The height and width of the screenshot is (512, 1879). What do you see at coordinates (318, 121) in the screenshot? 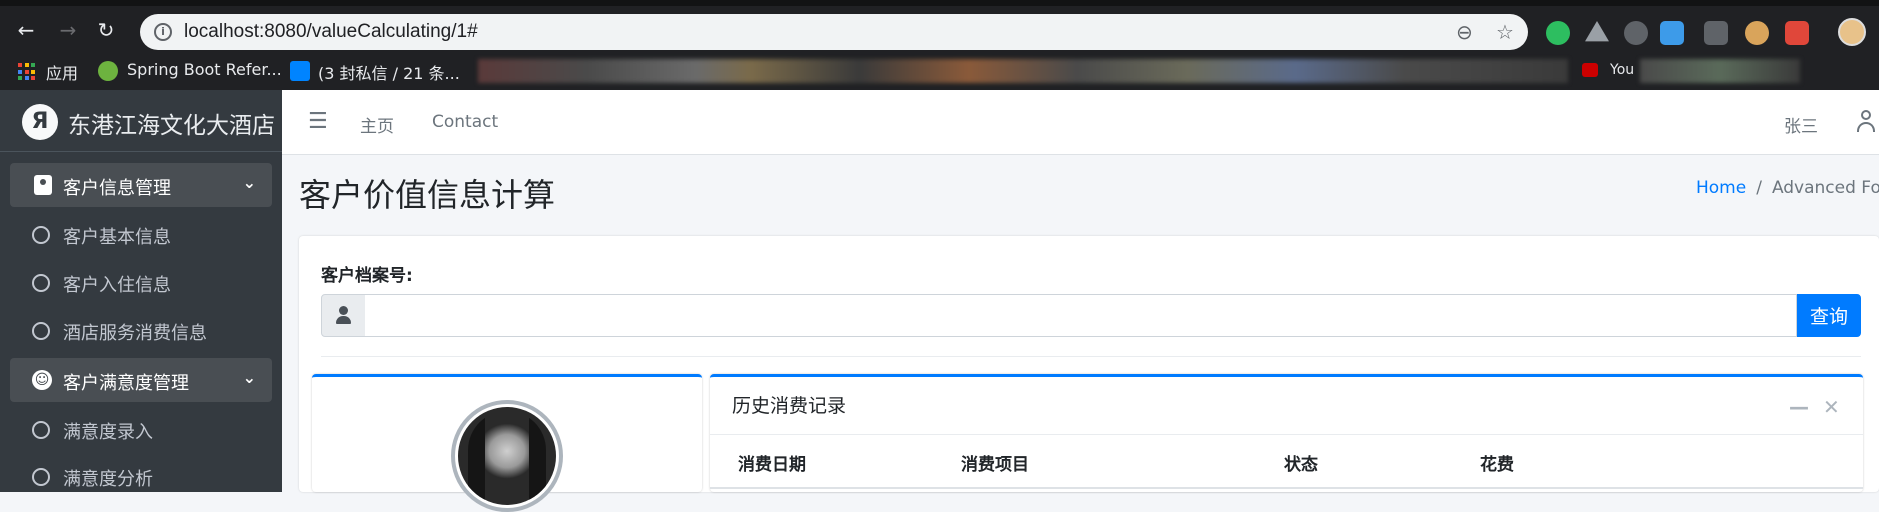
I see `menu-toggle-icon: ☰` at bounding box center [318, 121].